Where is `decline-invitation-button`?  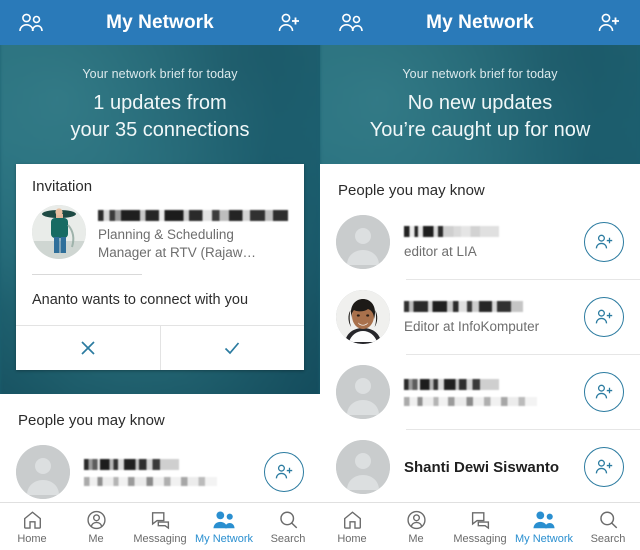 decline-invitation-button is located at coordinates (88, 348).